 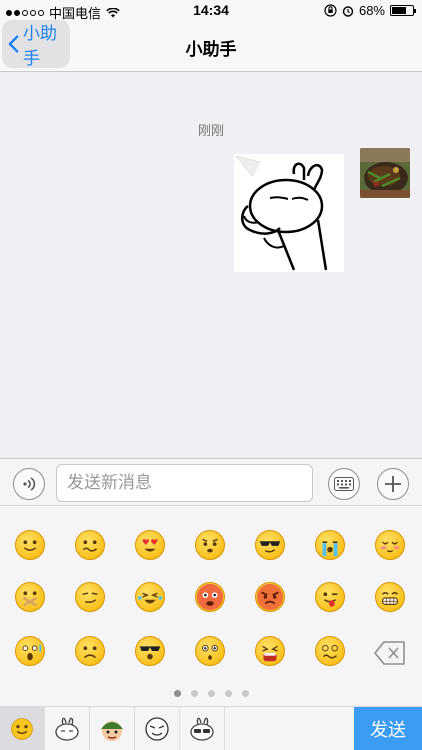 I want to click on tongue-wink-emoji, so click(x=330, y=597).